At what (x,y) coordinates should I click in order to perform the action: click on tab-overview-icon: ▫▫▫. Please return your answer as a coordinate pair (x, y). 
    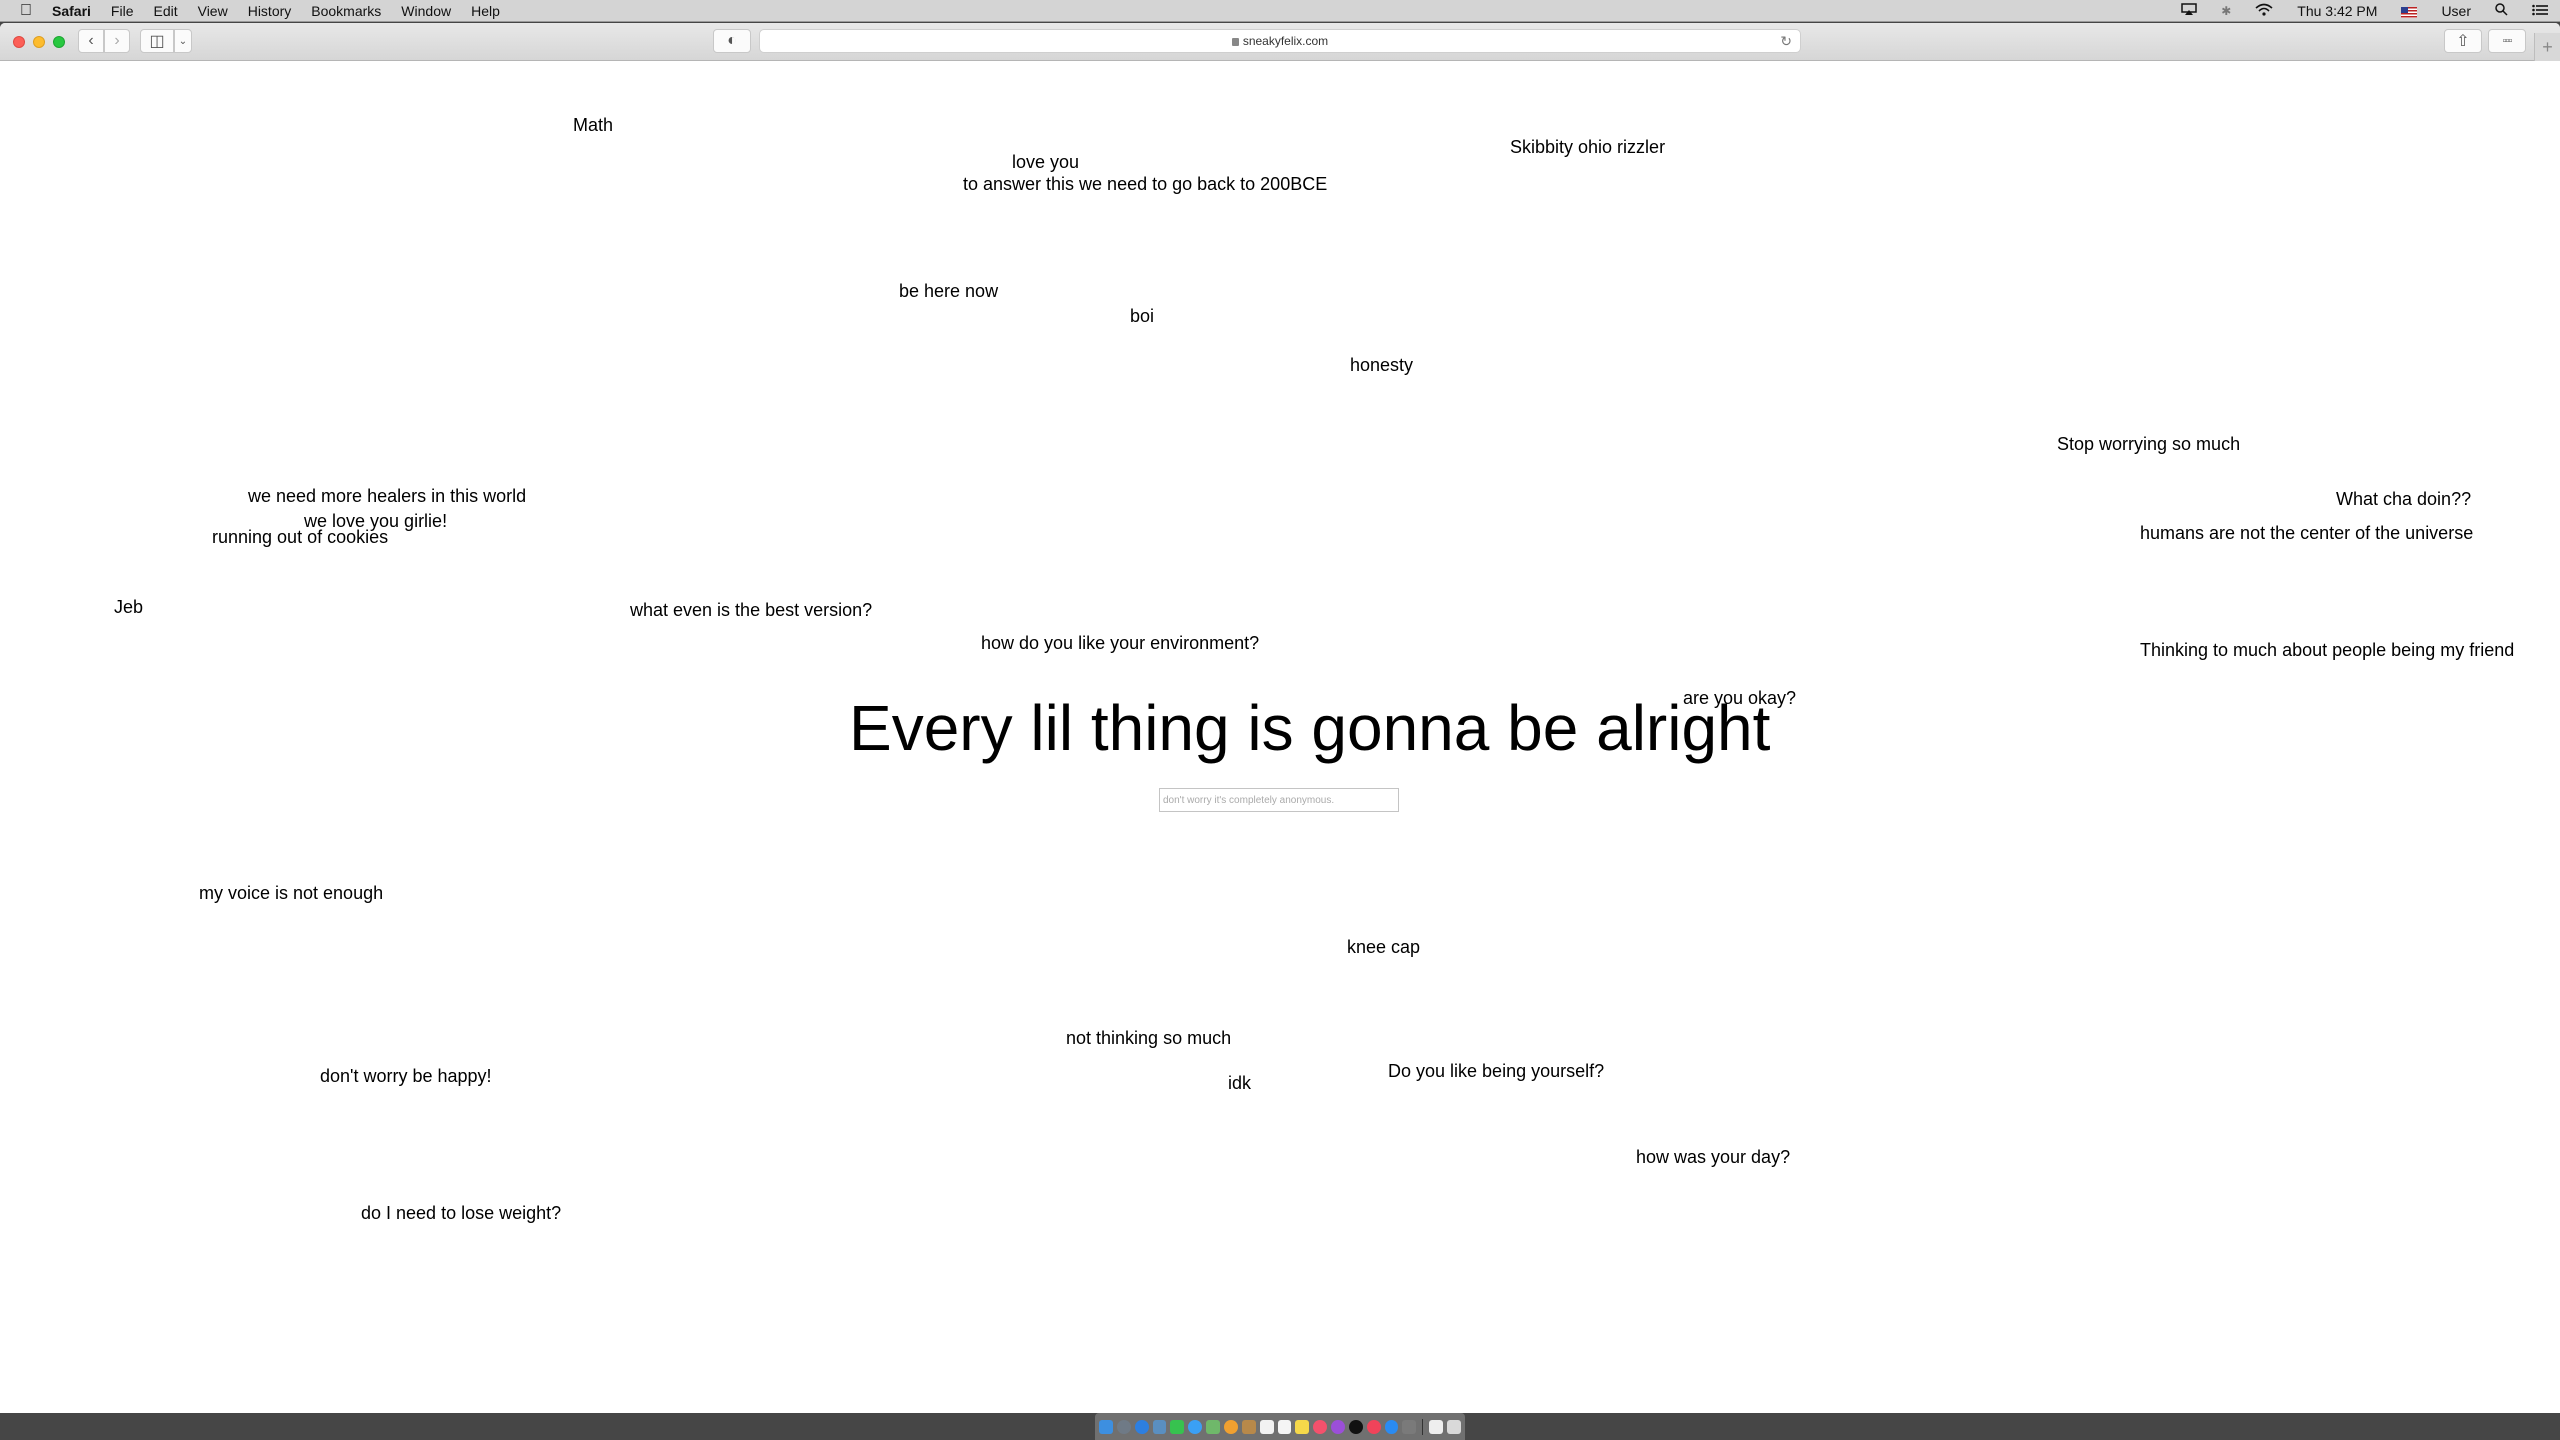
    Looking at the image, I should click on (2507, 41).